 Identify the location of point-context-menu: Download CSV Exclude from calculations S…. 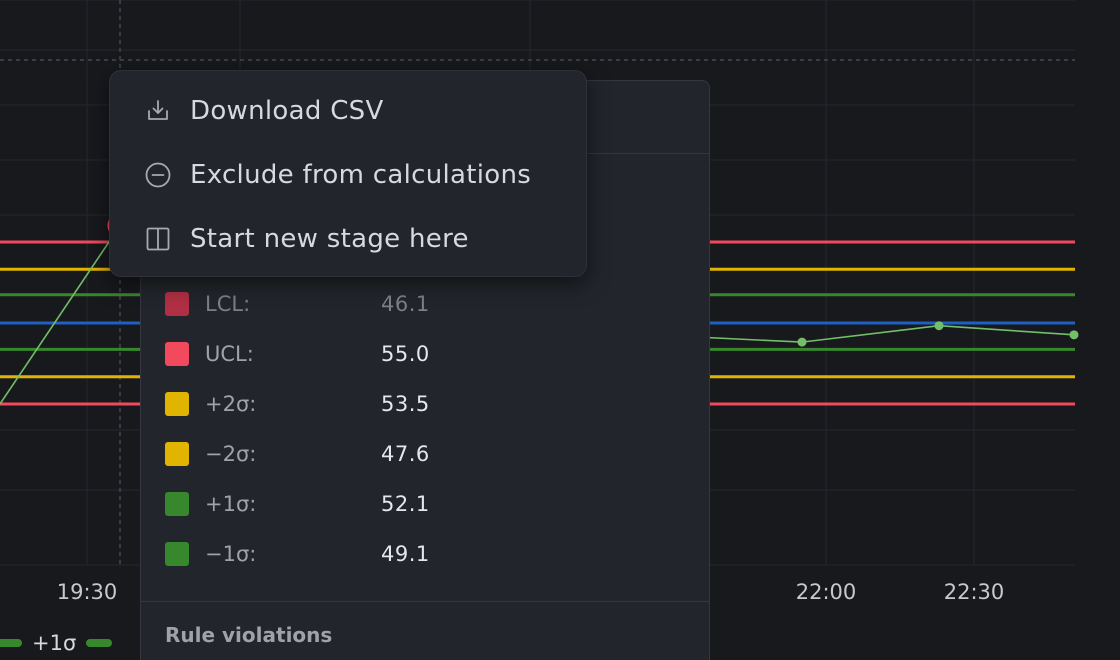
(348, 173).